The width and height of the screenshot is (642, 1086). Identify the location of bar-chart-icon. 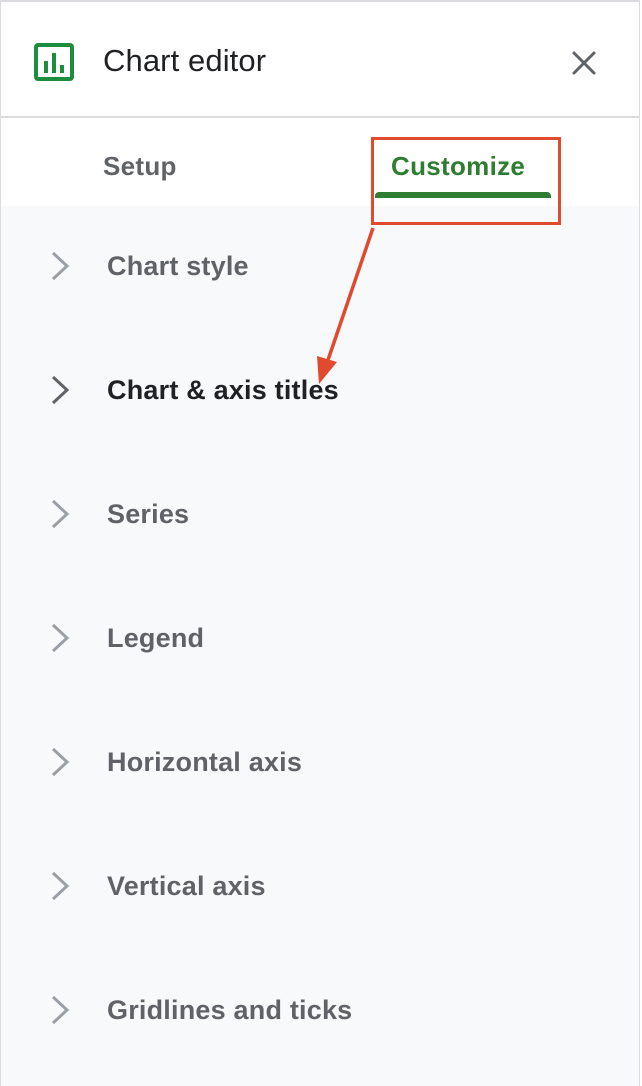
(54, 62).